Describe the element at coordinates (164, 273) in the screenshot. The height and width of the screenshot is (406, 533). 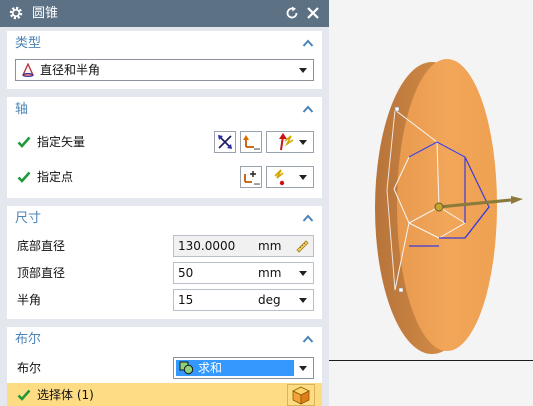
I see `top-diameter-row: 顶部直径 50 mm` at that location.